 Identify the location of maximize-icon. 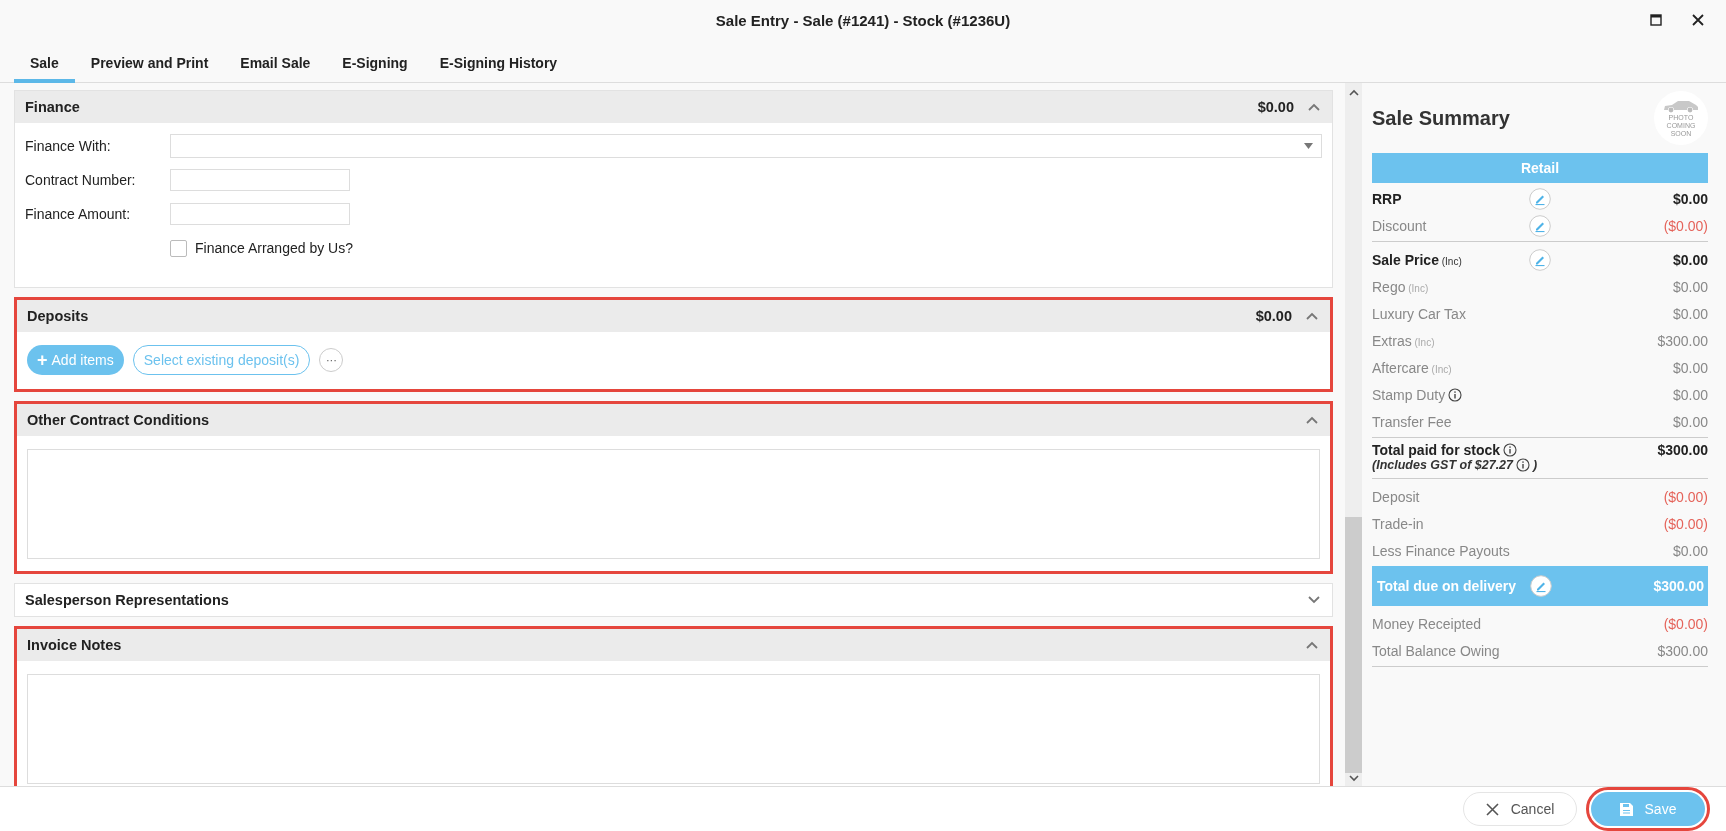
(1656, 20).